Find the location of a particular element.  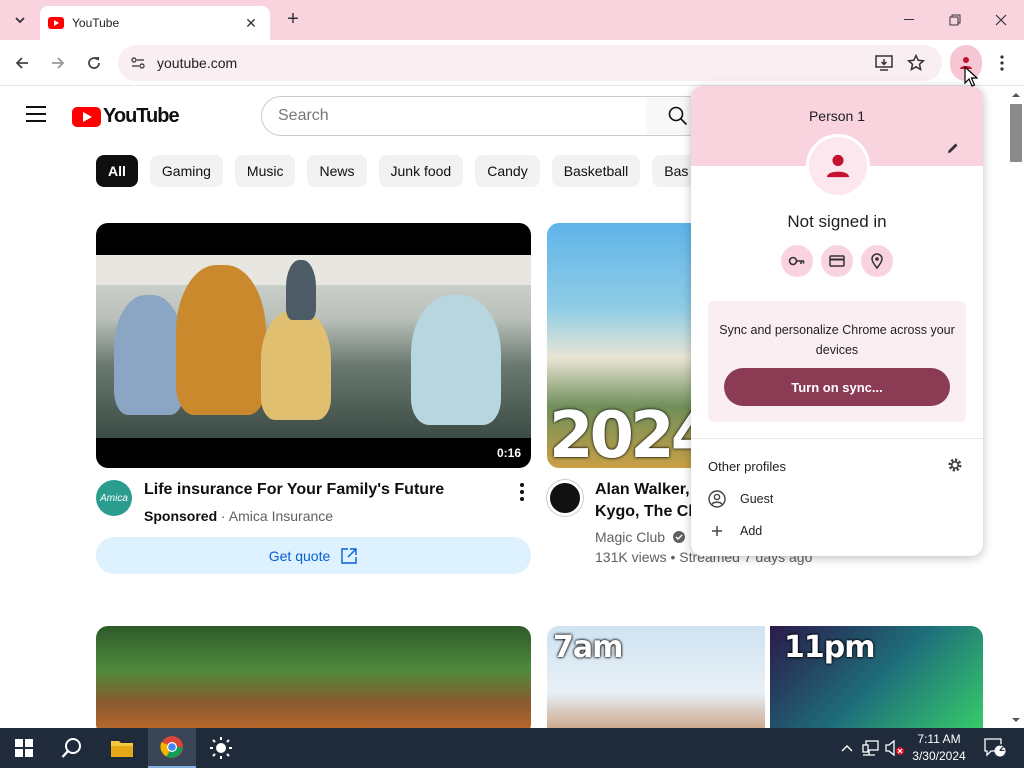

chrome-icon is located at coordinates (171, 747).